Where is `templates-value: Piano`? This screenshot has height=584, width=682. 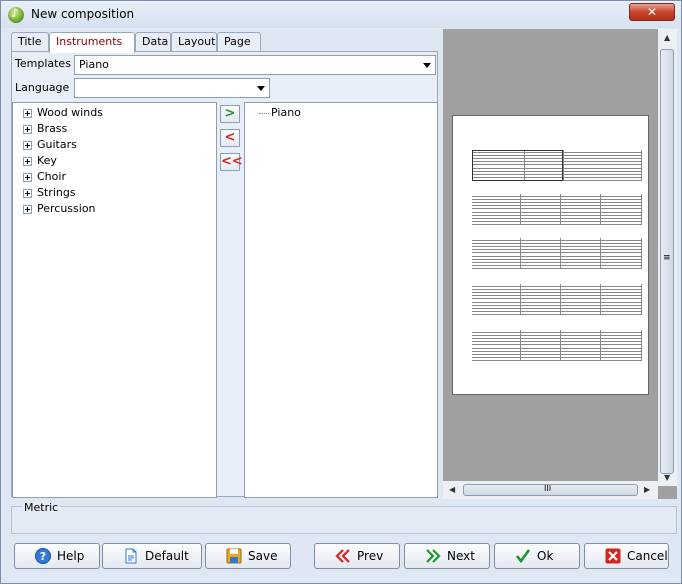 templates-value: Piano is located at coordinates (94, 64).